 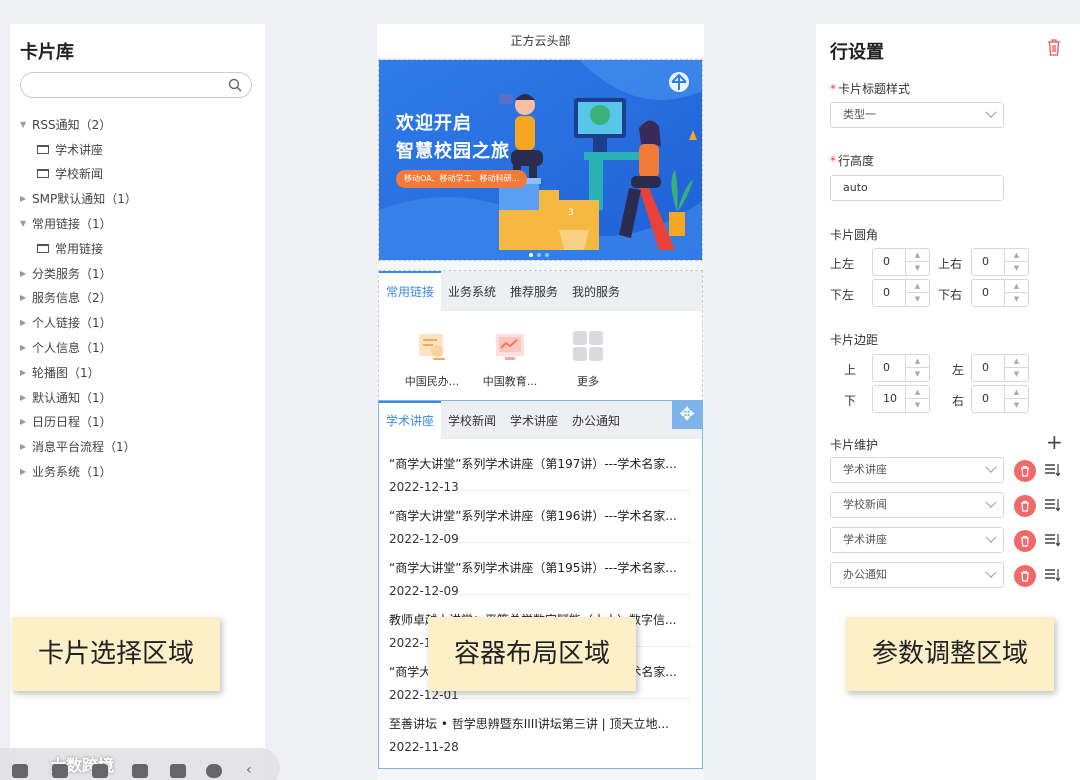 I want to click on tab-item: 我的服务, so click(x=596, y=291).